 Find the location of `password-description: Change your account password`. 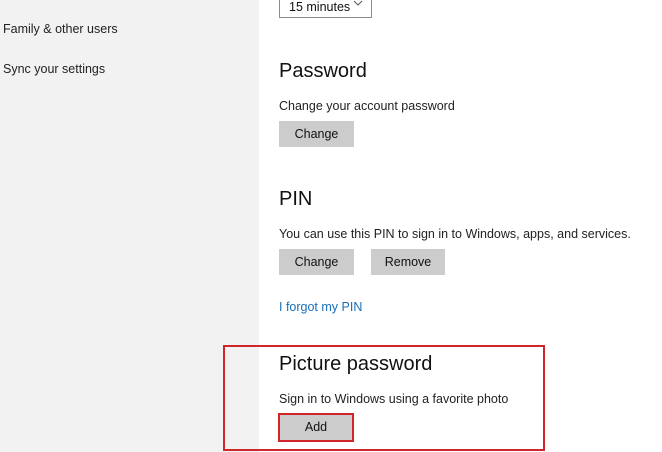

password-description: Change your account password is located at coordinates (367, 106).